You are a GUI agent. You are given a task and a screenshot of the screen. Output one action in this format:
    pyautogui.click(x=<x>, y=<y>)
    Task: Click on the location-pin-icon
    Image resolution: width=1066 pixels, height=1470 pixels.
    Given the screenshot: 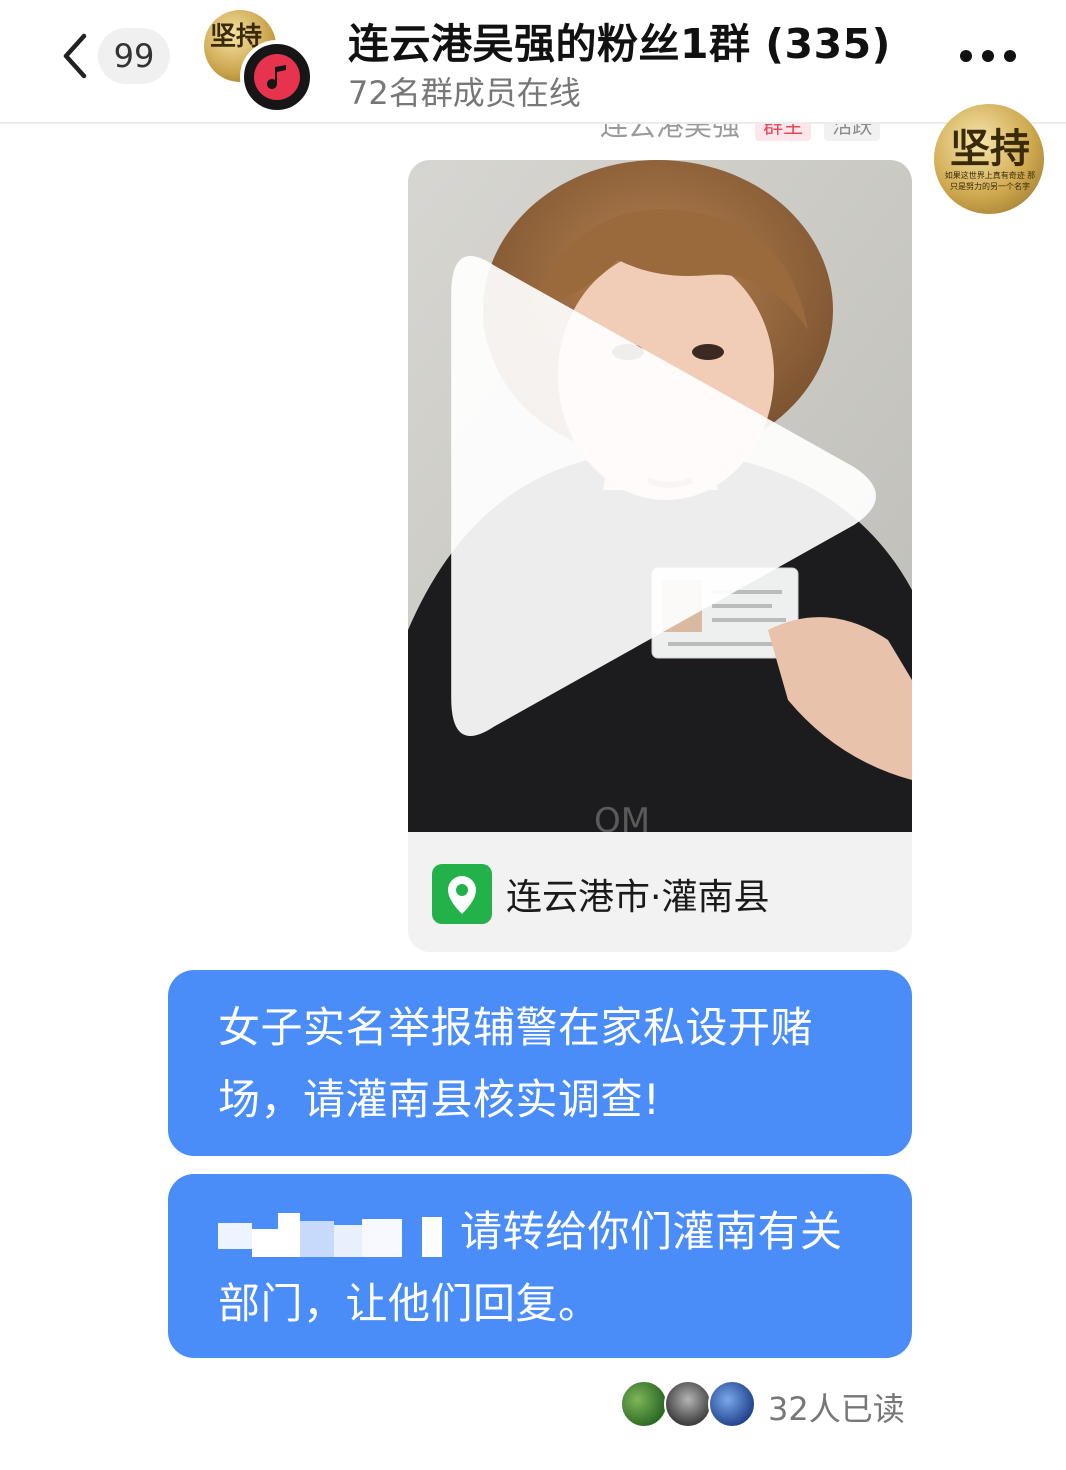 What is the action you would take?
    pyautogui.click(x=462, y=894)
    